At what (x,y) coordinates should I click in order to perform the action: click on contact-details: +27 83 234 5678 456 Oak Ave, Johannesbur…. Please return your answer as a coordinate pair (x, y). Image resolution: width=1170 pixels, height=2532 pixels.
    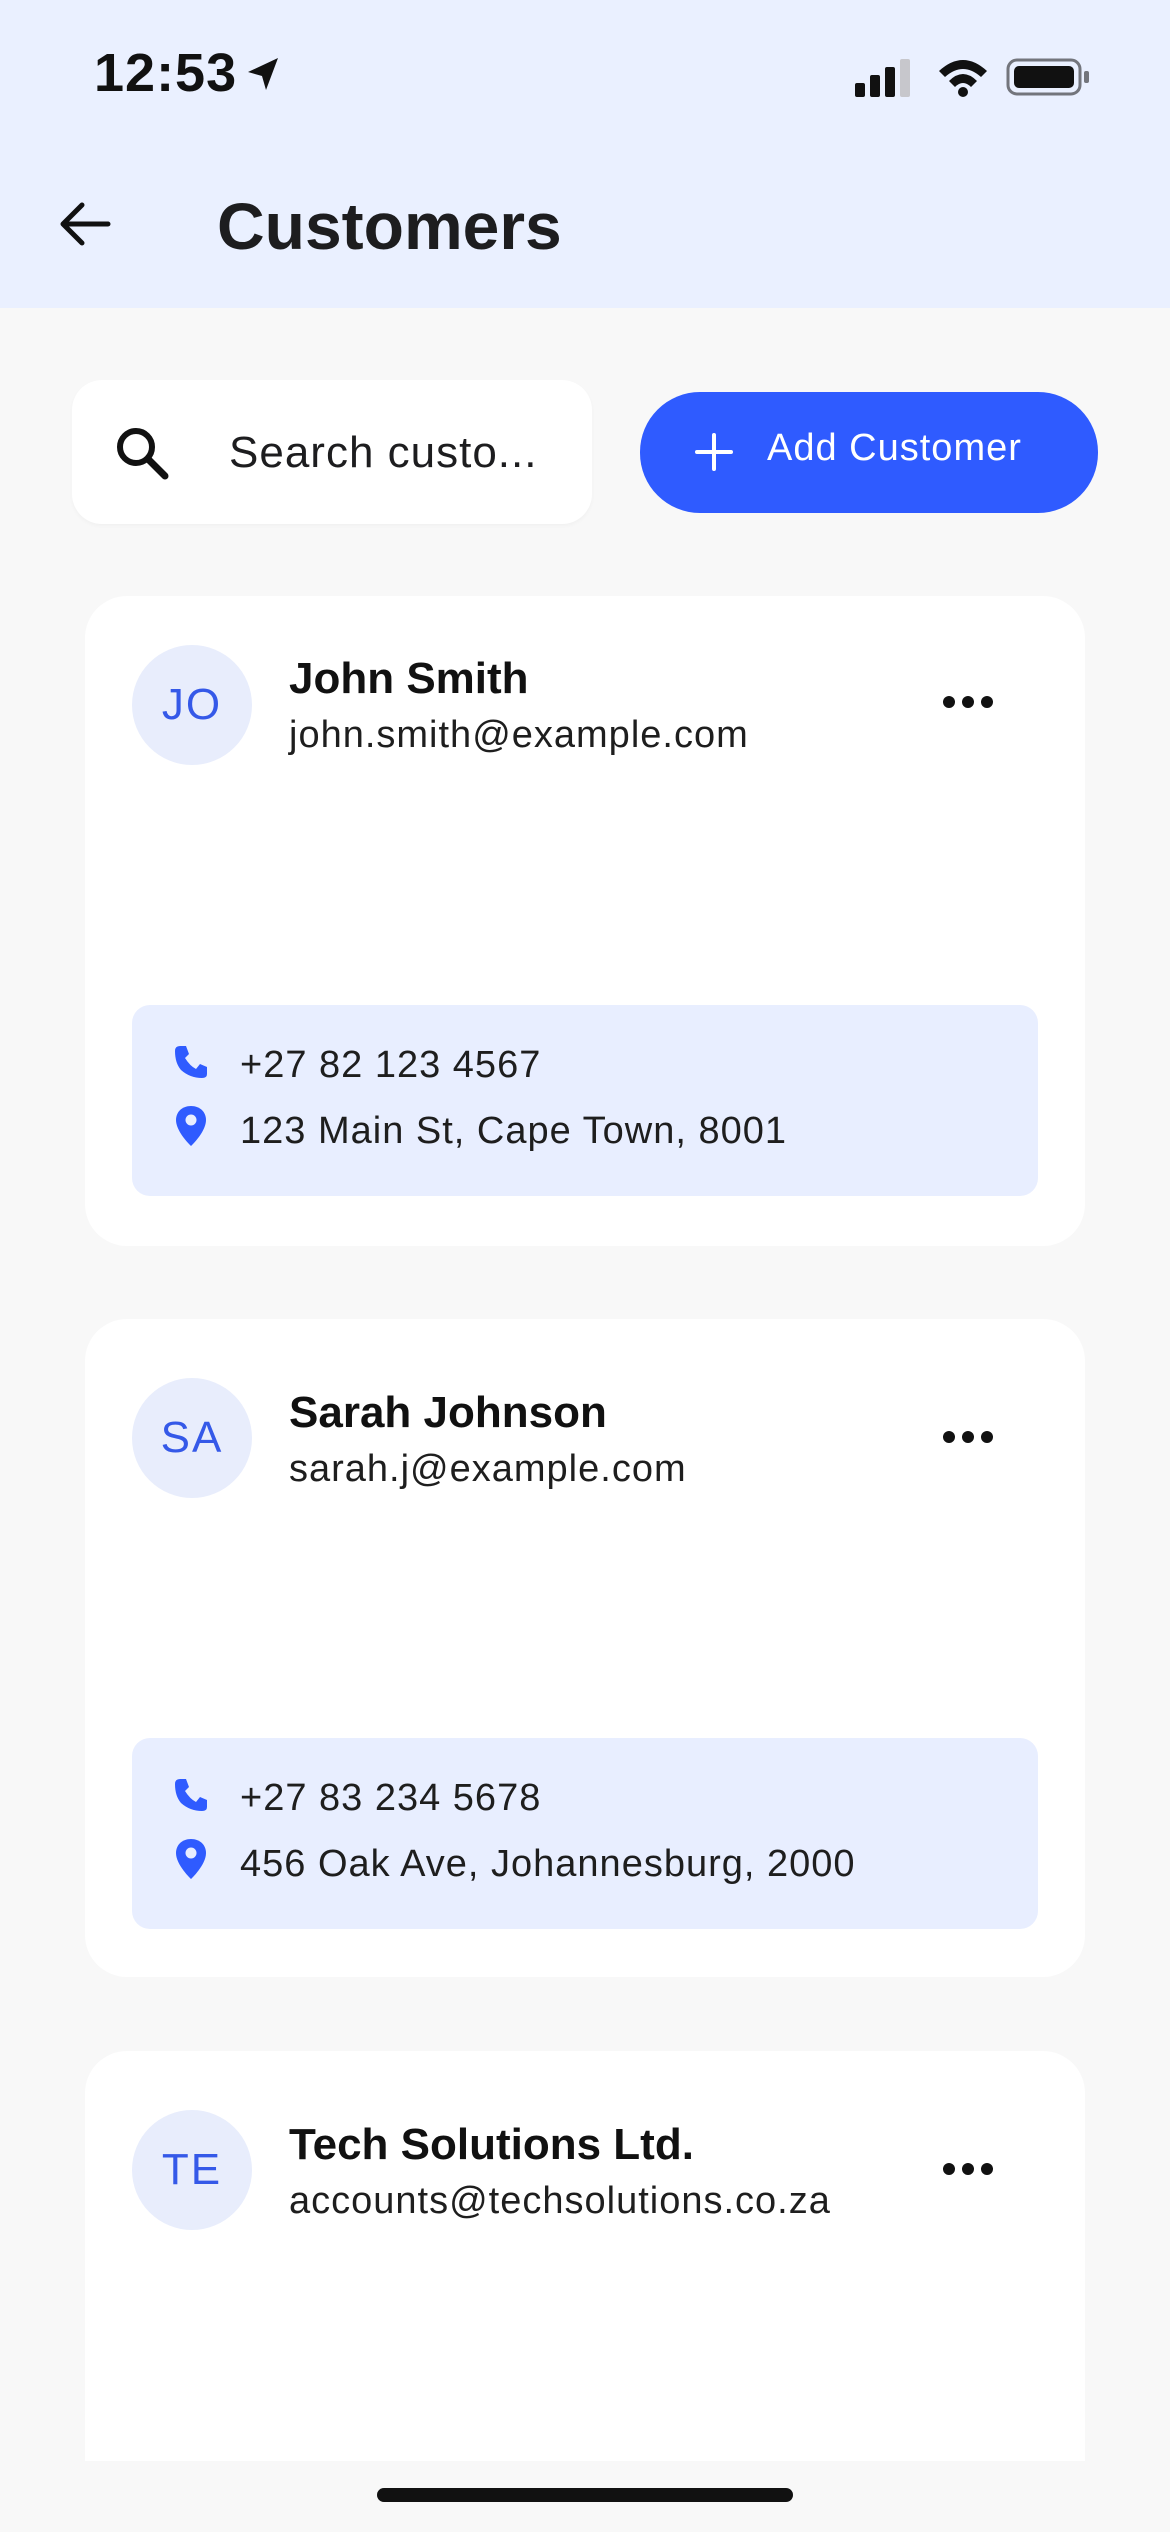
    Looking at the image, I should click on (585, 1833).